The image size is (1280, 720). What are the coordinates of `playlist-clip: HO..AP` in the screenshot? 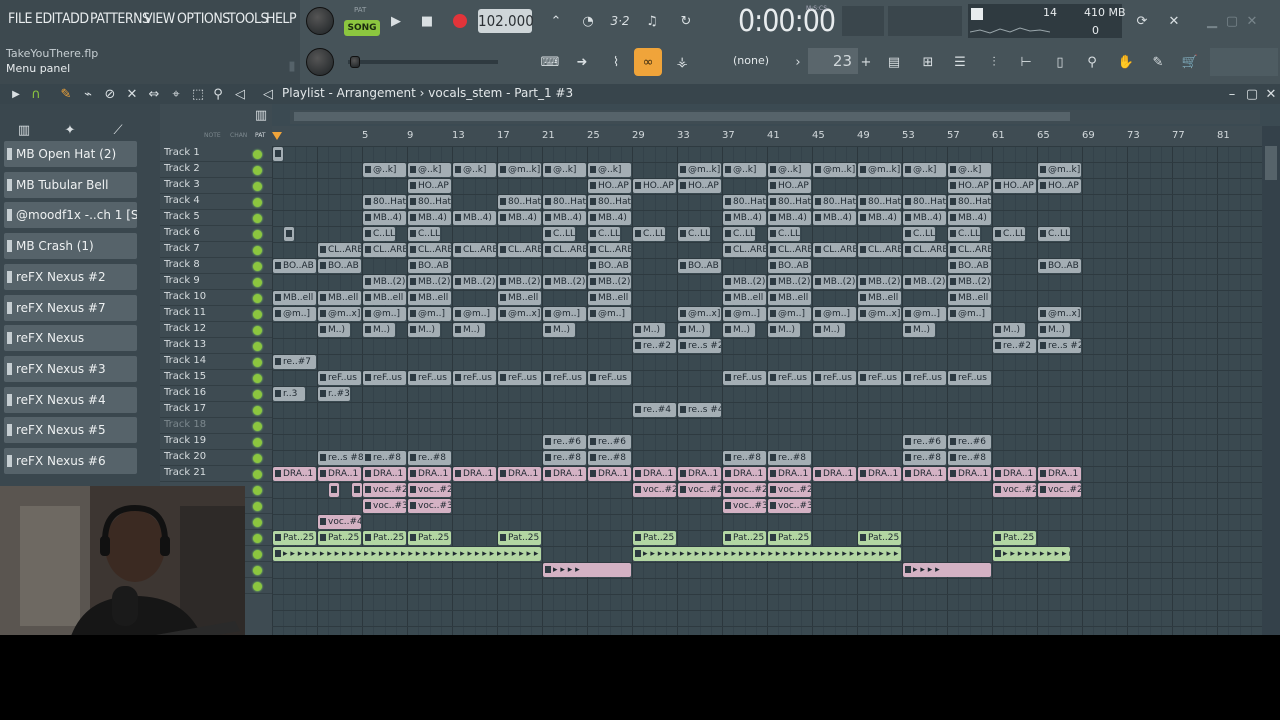 It's located at (609, 186).